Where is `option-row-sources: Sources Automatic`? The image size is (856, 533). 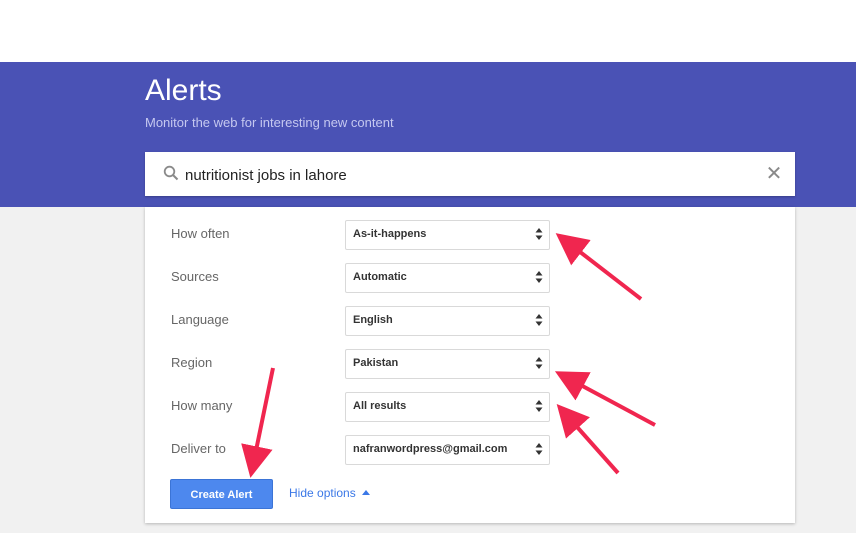
option-row-sources: Sources Automatic is located at coordinates (470, 278).